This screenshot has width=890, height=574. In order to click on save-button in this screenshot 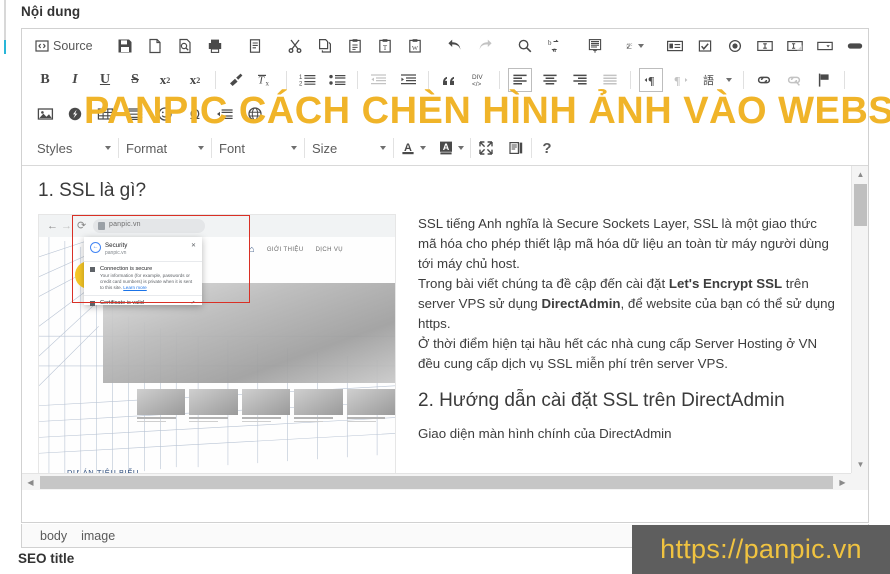, I will do `click(125, 46)`.